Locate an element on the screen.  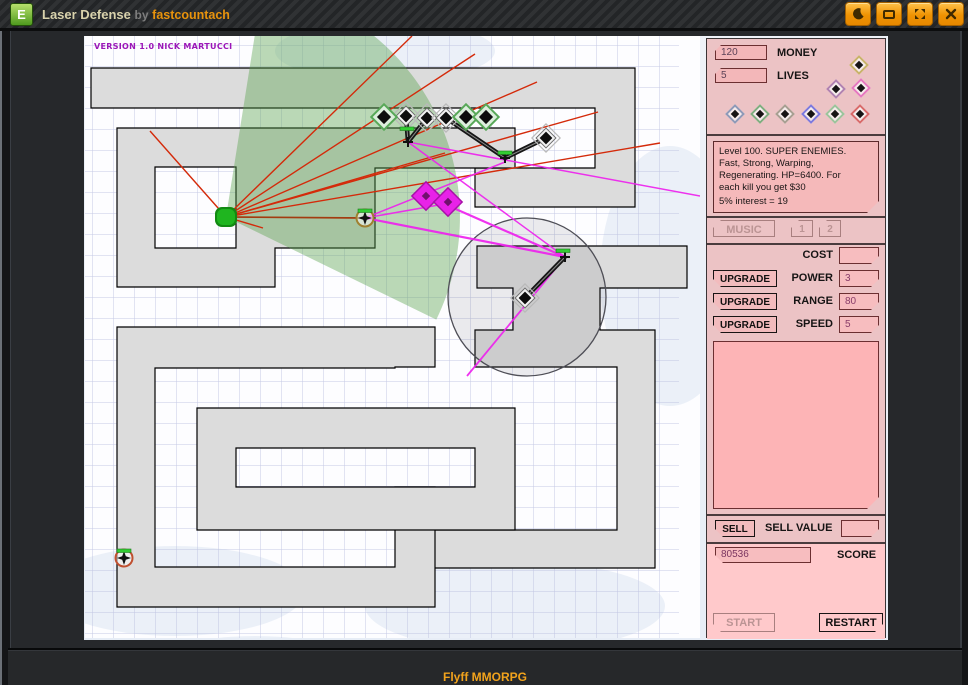
range-label: RANGE is located at coordinates (813, 301).